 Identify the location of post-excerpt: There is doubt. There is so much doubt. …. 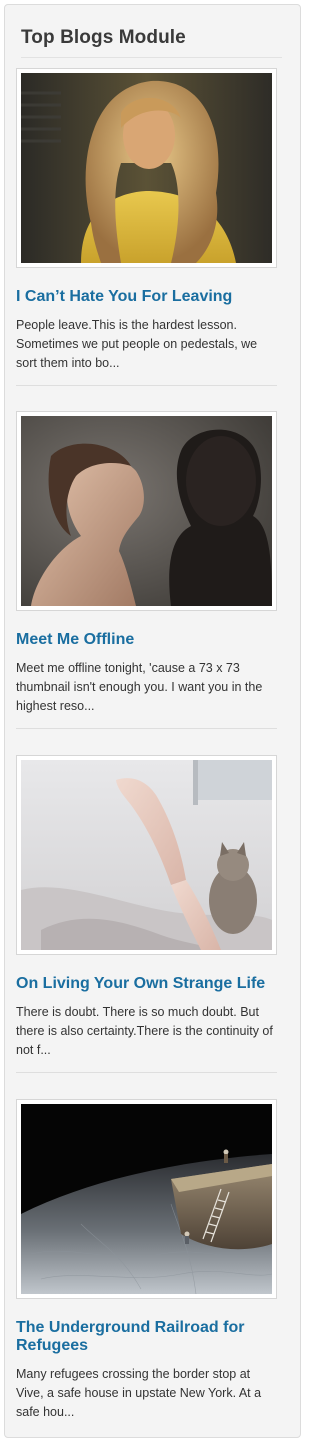
(144, 1031).